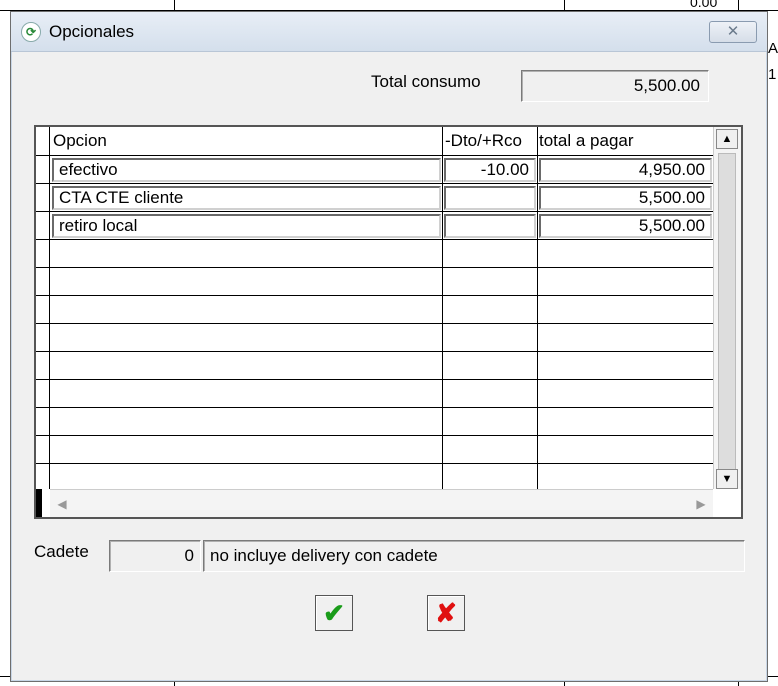 The image size is (778, 686). What do you see at coordinates (246, 198) in the screenshot?
I see `opcion-cell: CTA CTE cliente` at bounding box center [246, 198].